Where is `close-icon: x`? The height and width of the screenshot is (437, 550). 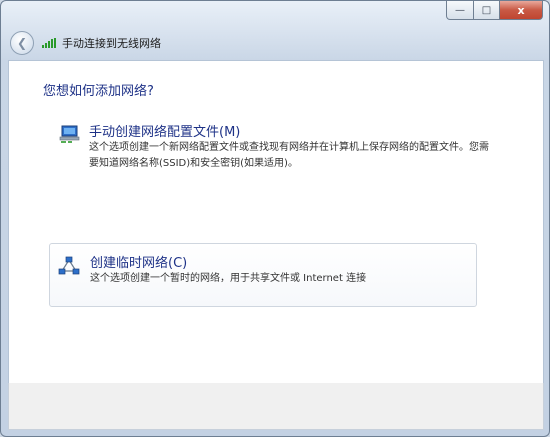 close-icon: x is located at coordinates (521, 10).